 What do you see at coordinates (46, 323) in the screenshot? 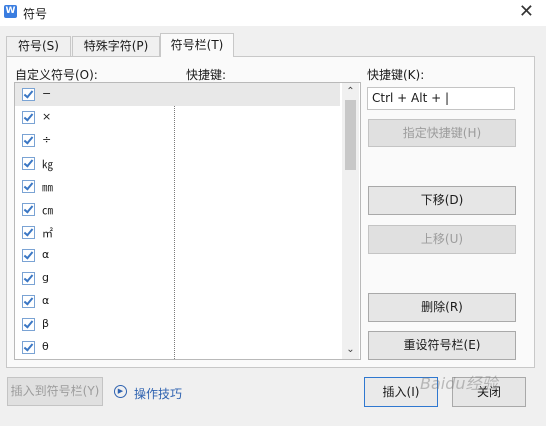
I see `symbol-label: β` at bounding box center [46, 323].